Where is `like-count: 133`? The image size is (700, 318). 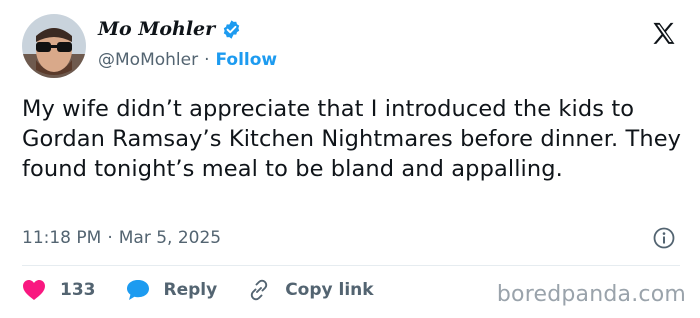
like-count: 133 is located at coordinates (78, 290).